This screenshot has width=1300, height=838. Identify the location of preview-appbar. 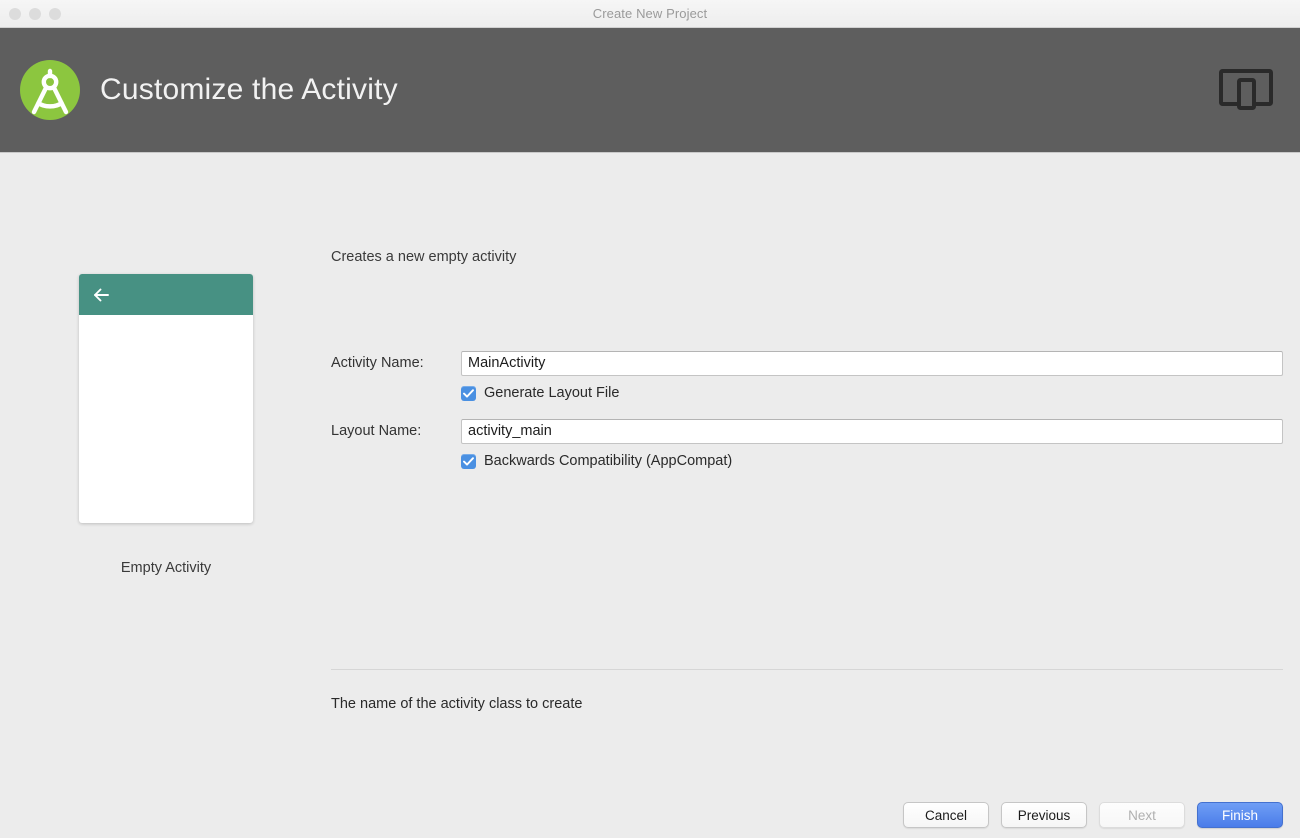
(166, 294).